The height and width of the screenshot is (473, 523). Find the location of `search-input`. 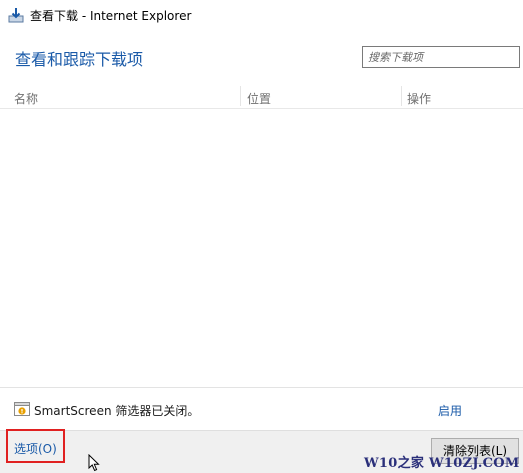

search-input is located at coordinates (440, 57).